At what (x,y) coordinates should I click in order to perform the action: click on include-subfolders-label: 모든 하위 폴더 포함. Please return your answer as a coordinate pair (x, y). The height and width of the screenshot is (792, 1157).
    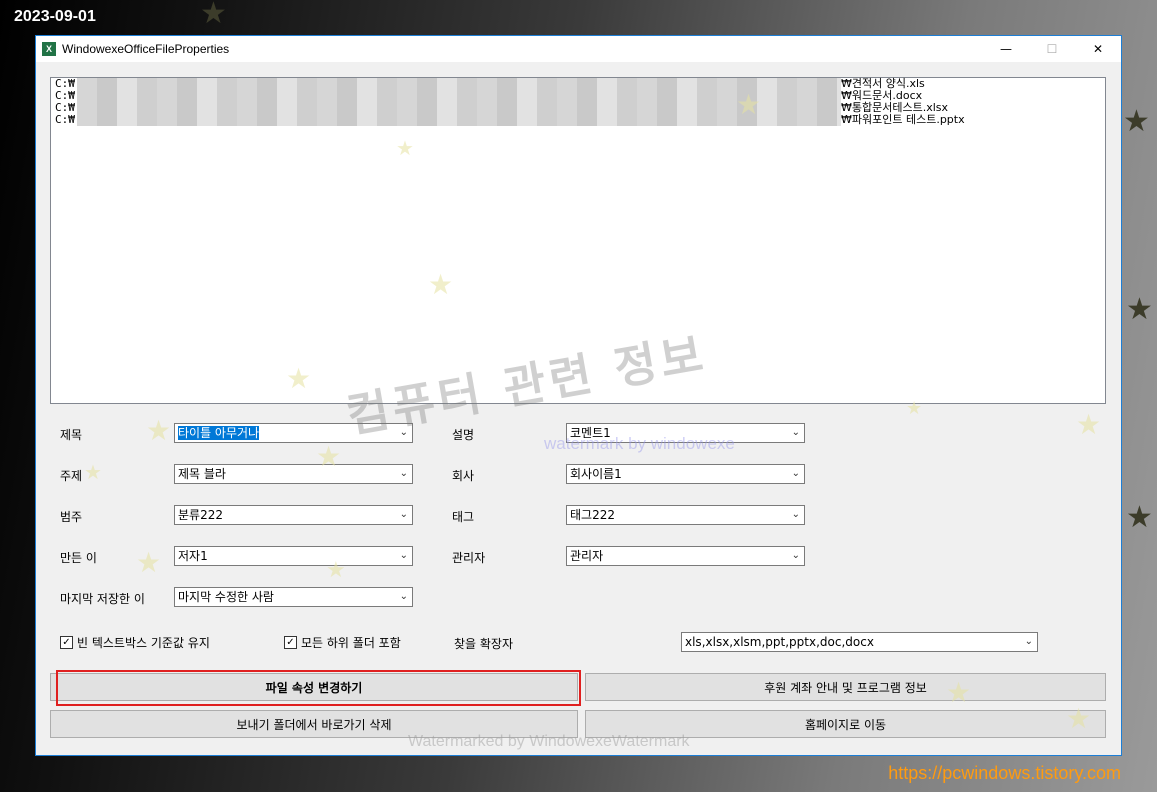
    Looking at the image, I should click on (351, 643).